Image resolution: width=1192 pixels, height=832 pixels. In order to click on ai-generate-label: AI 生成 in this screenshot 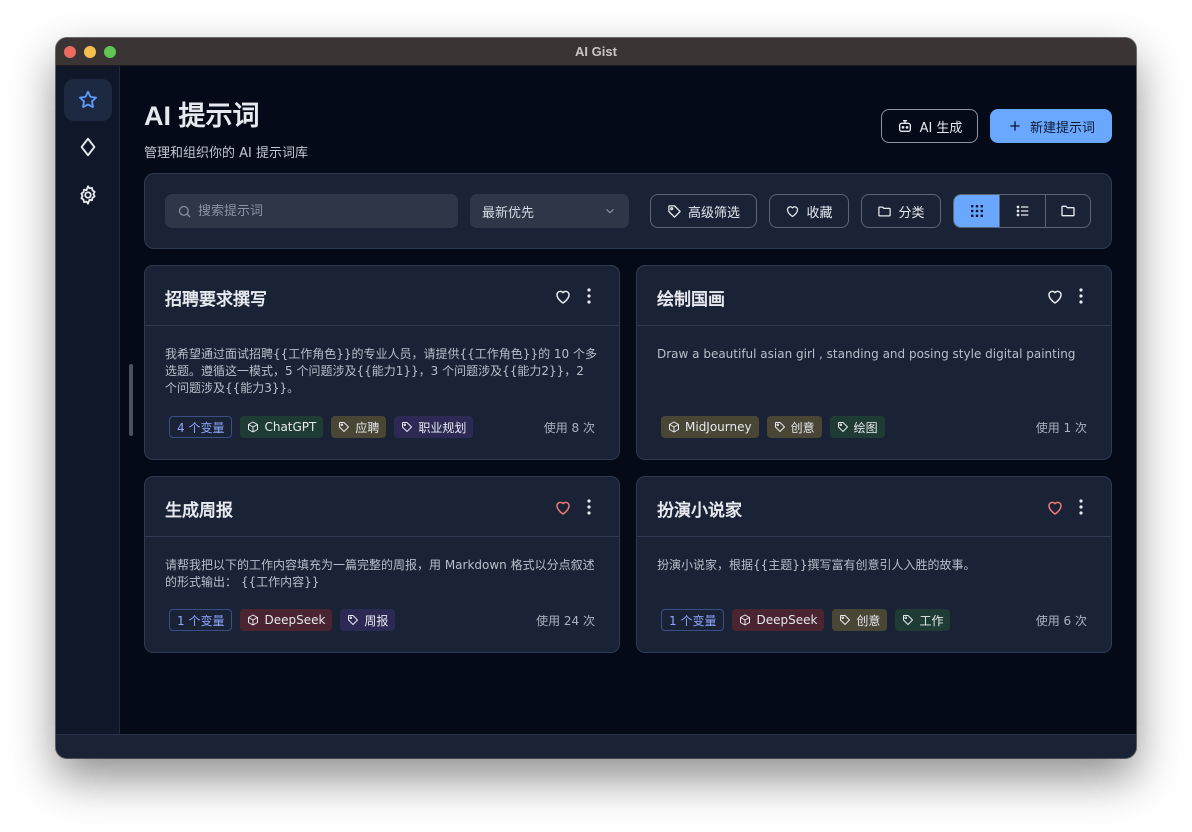, I will do `click(941, 128)`.